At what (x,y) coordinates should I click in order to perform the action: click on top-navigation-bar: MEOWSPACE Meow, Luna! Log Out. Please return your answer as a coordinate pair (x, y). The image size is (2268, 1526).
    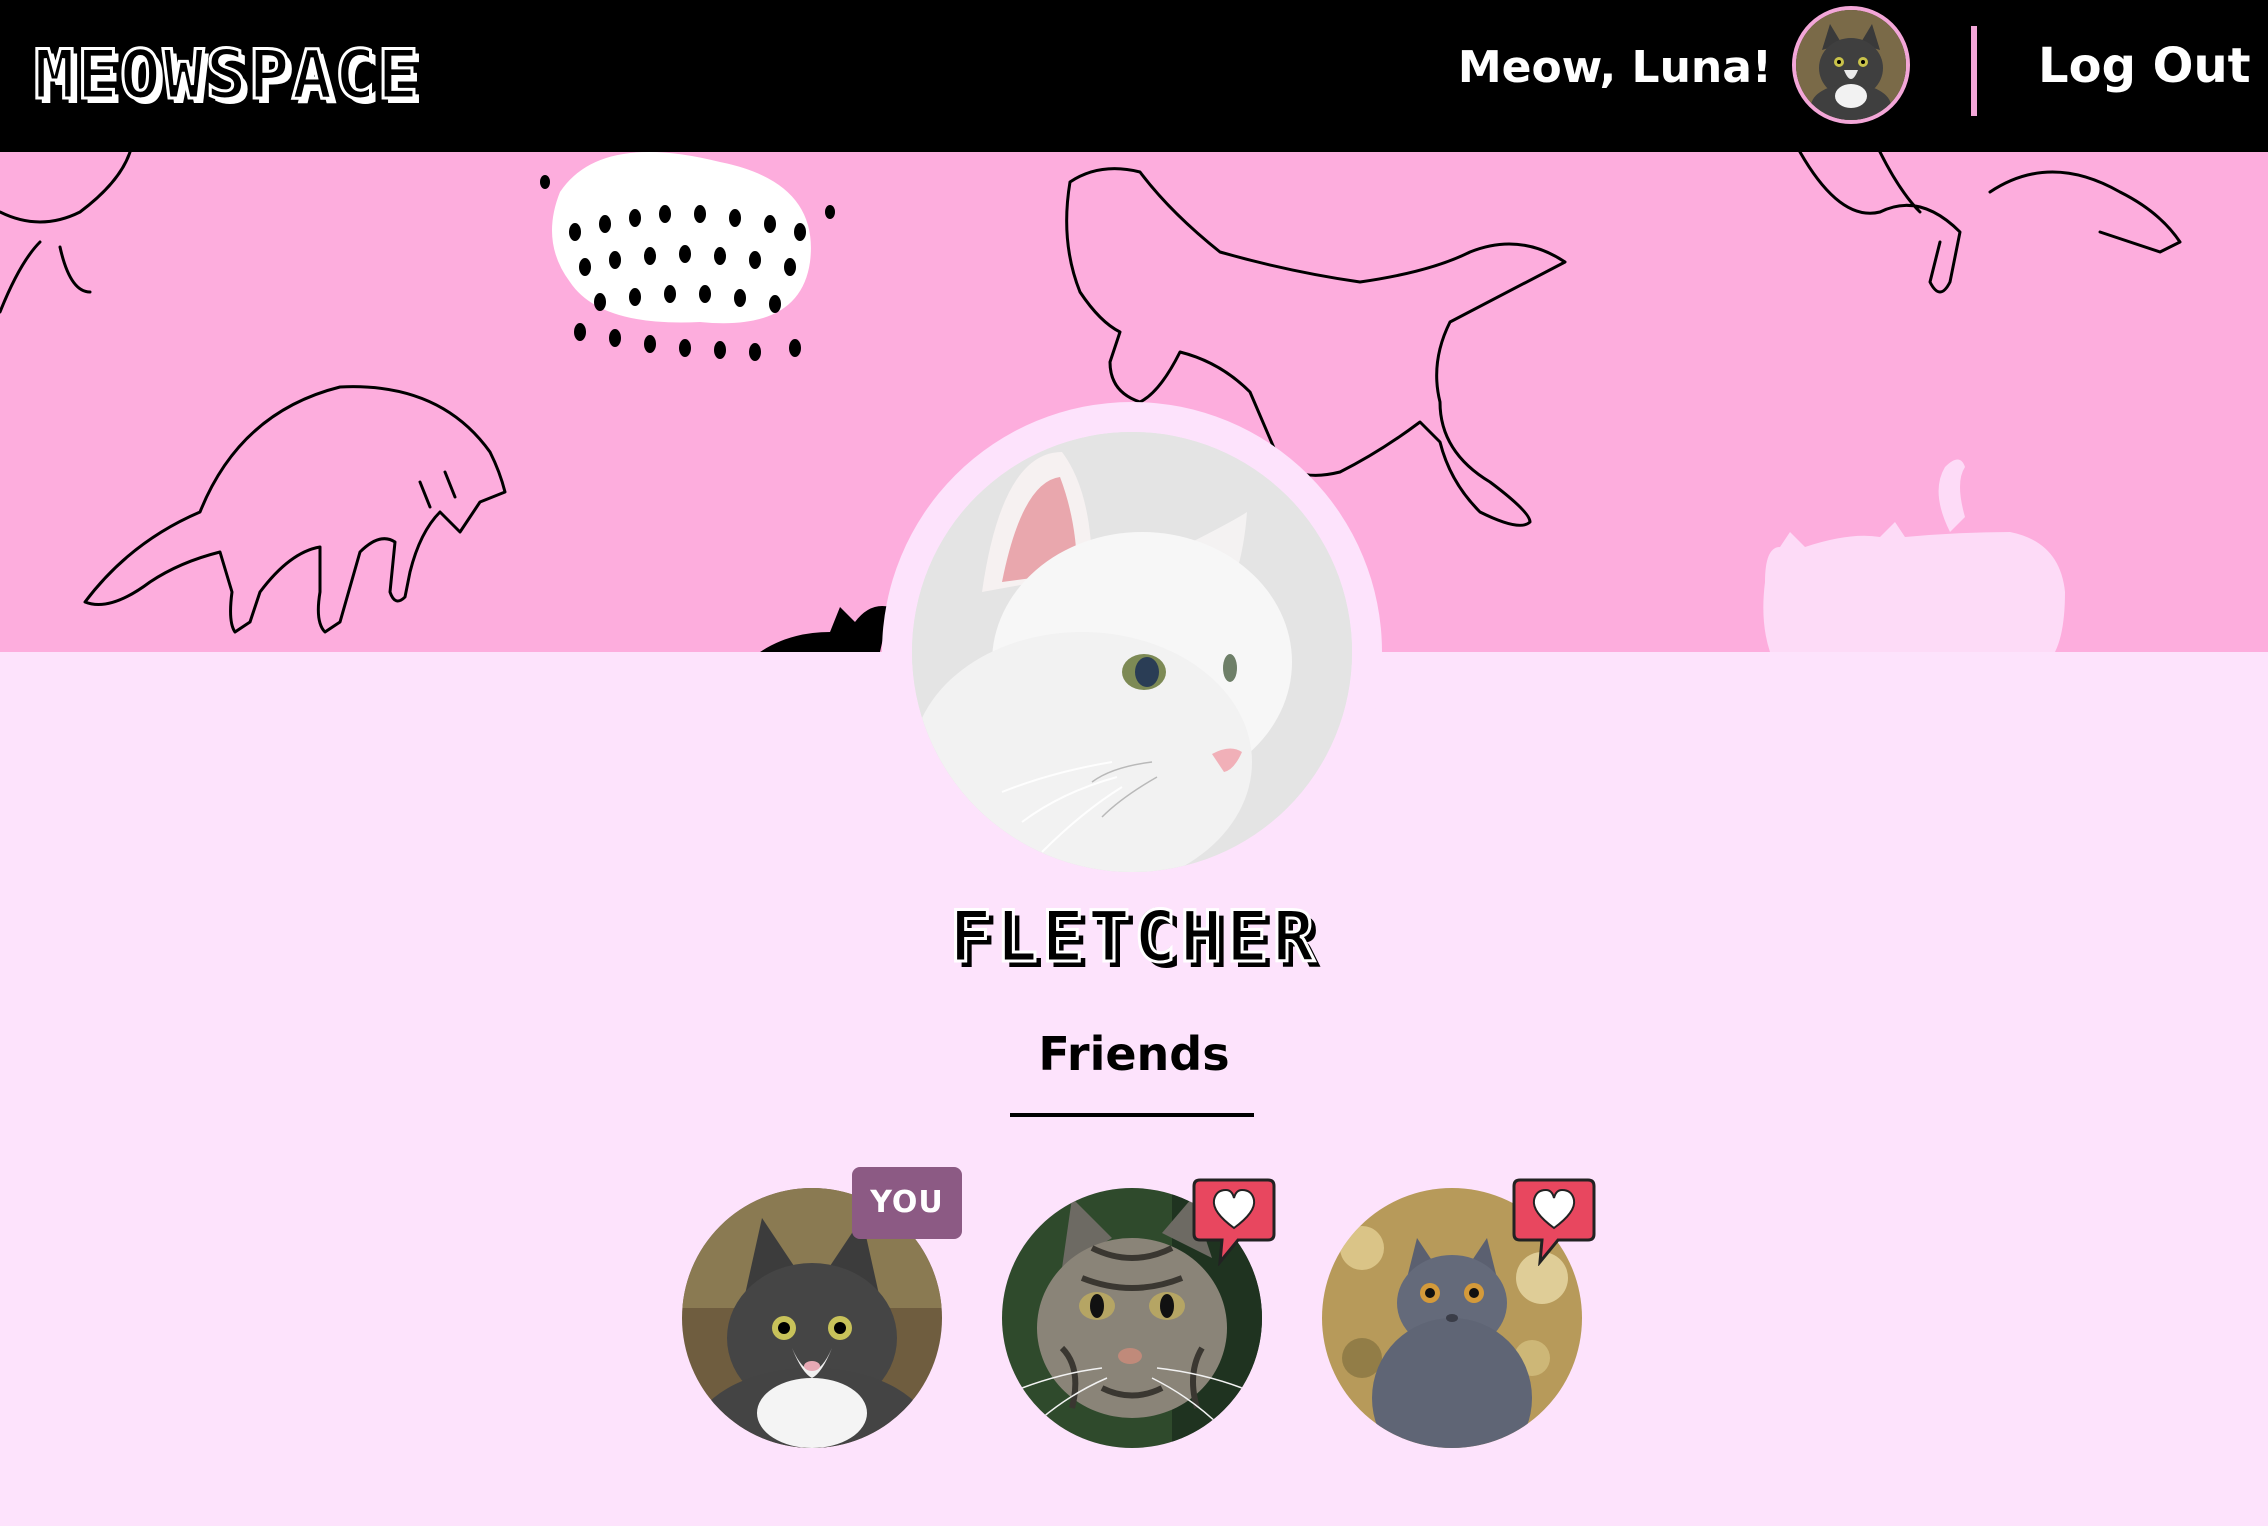
    Looking at the image, I should click on (1134, 76).